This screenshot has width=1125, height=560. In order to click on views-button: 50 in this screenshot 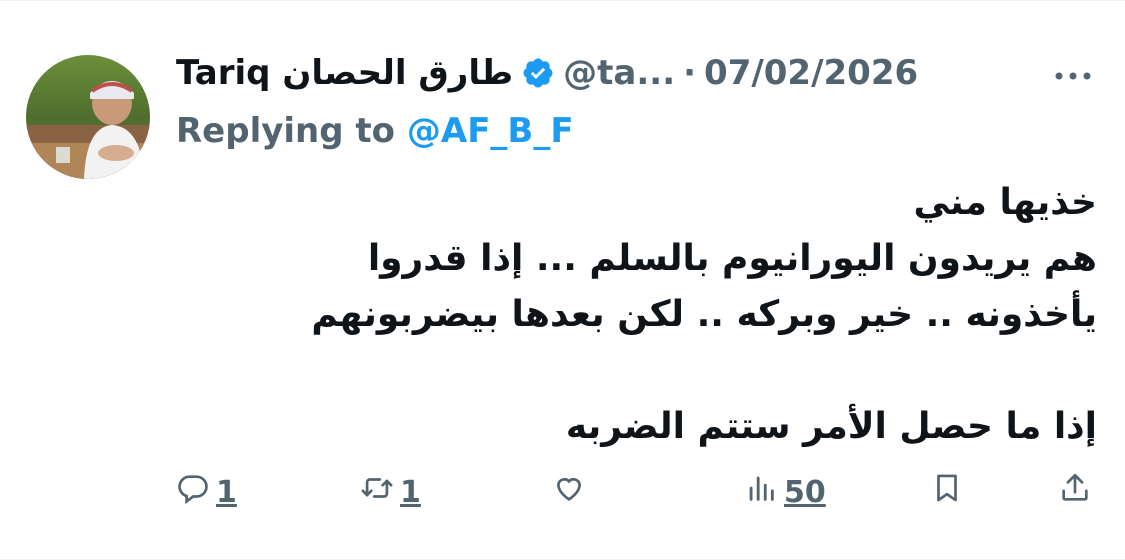, I will do `click(785, 492)`.